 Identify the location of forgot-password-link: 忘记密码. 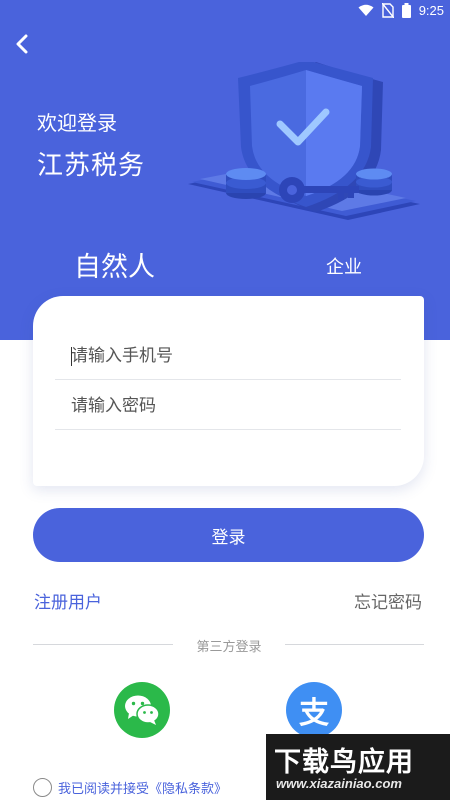
(388, 600).